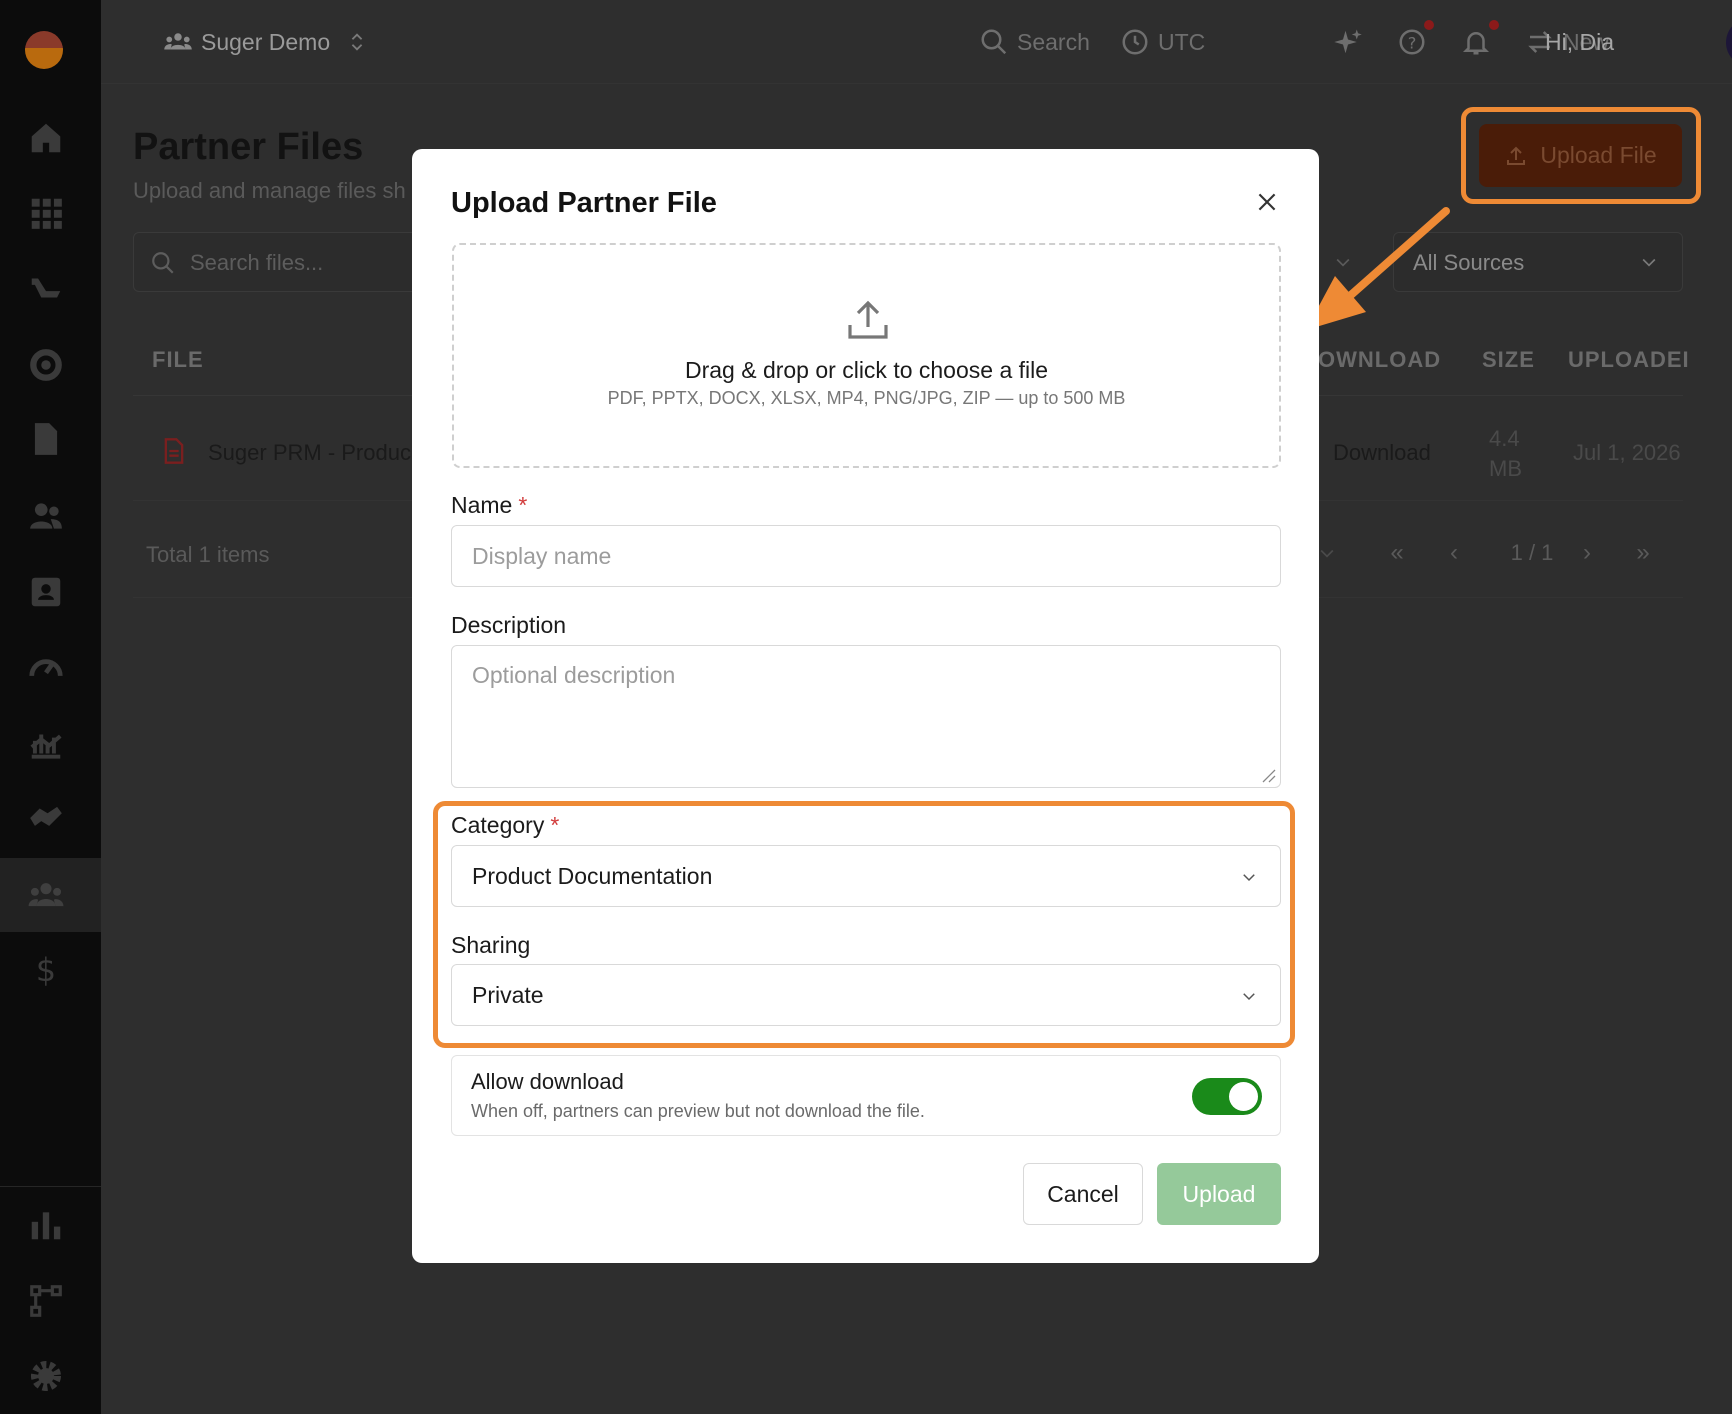 The image size is (1732, 1414). Describe the element at coordinates (46, 516) in the screenshot. I see `users-icon` at that location.